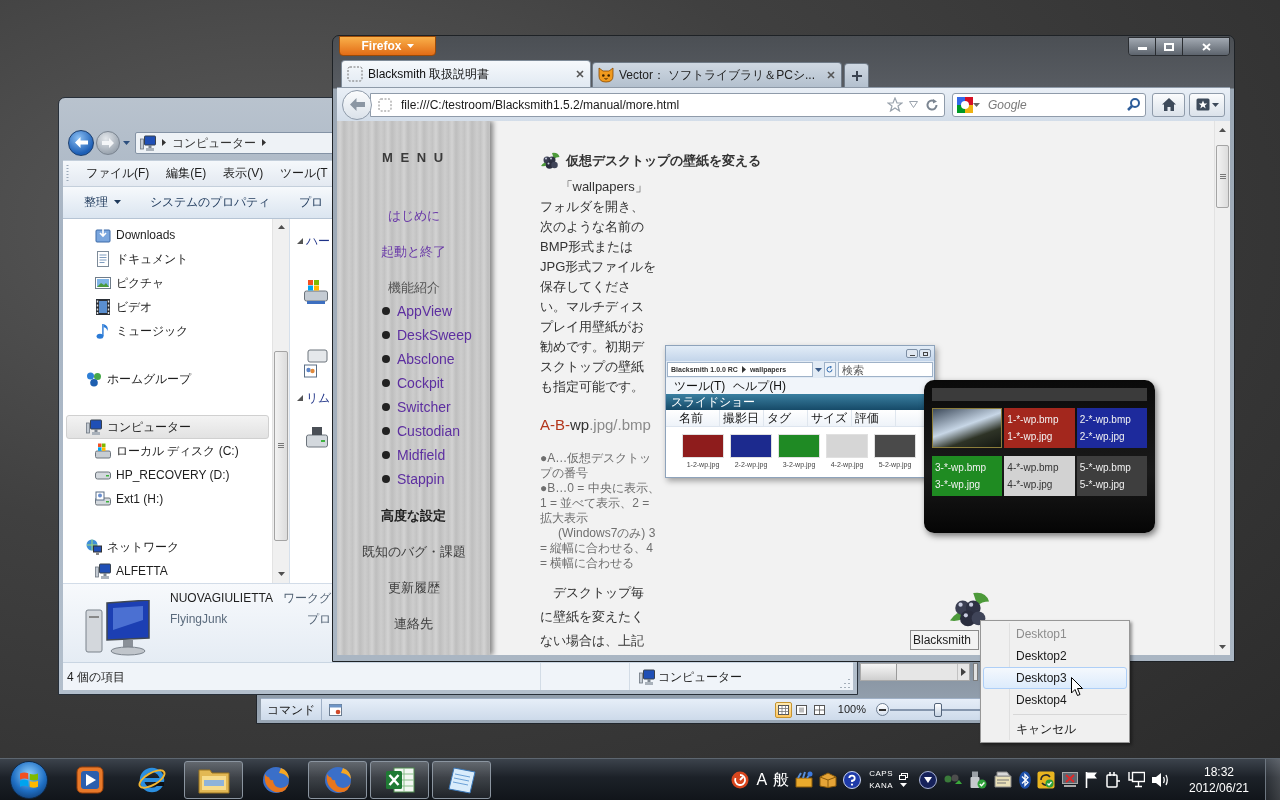 The width and height of the screenshot is (1280, 800). Describe the element at coordinates (783, 709) in the screenshot. I see `view-button` at that location.